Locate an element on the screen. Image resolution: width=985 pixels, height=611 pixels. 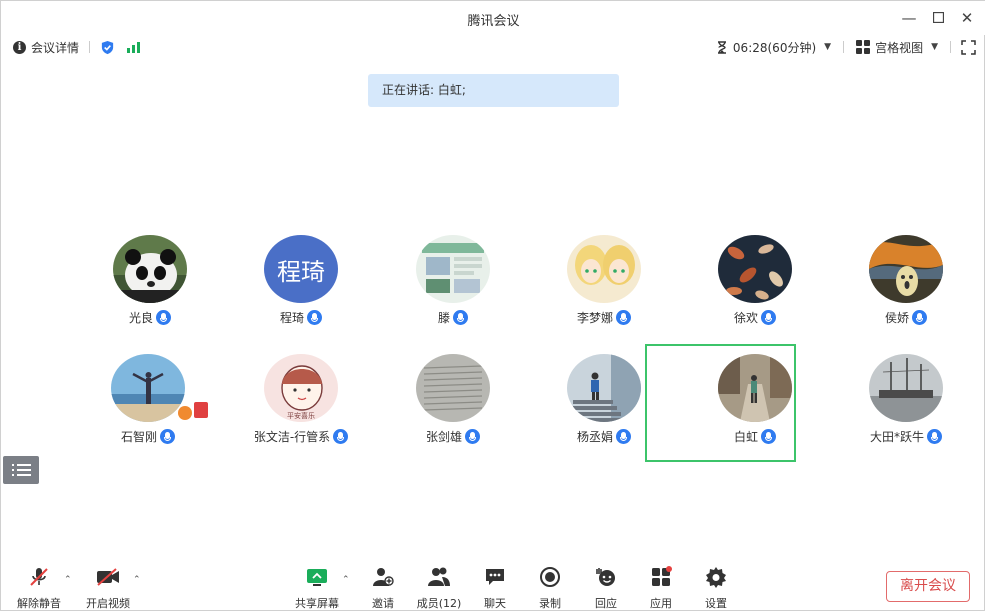
avatar: 程琦 is located at coordinates (301, 269).